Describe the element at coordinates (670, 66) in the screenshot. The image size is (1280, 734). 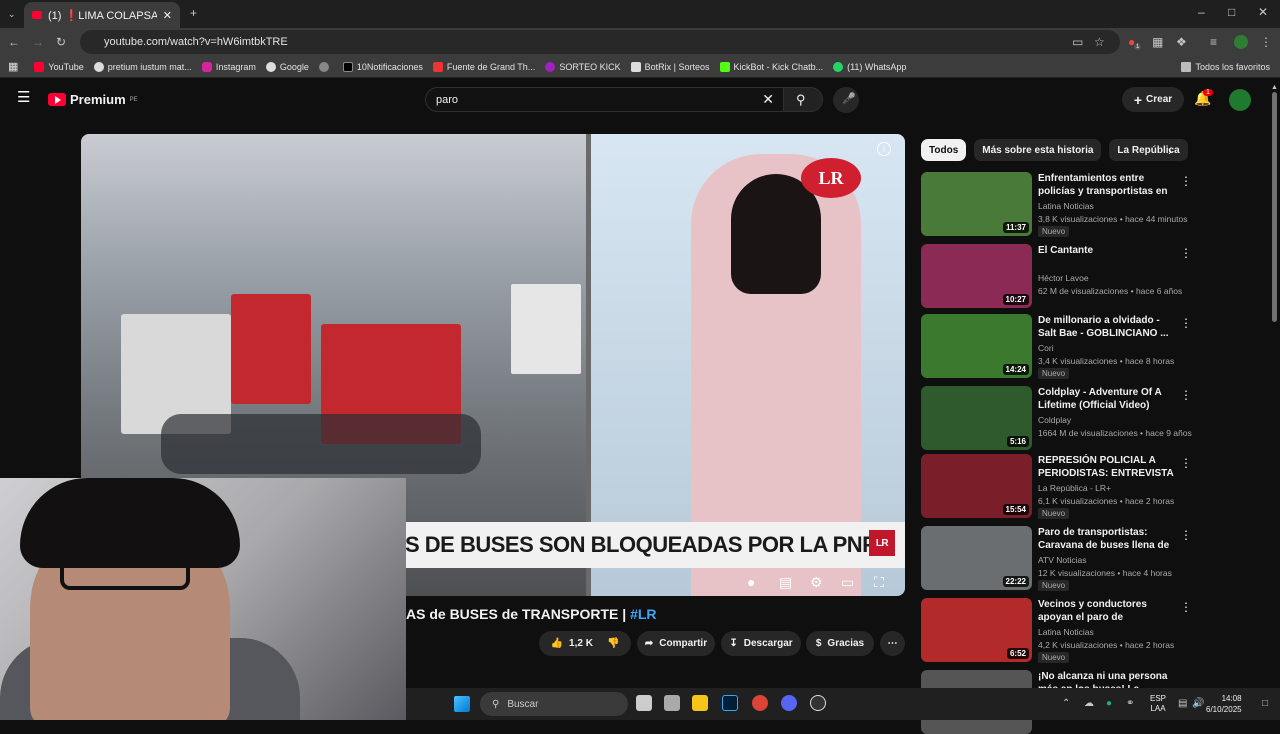
I see `bookmark-botrix: BotRix | Sorteos` at that location.